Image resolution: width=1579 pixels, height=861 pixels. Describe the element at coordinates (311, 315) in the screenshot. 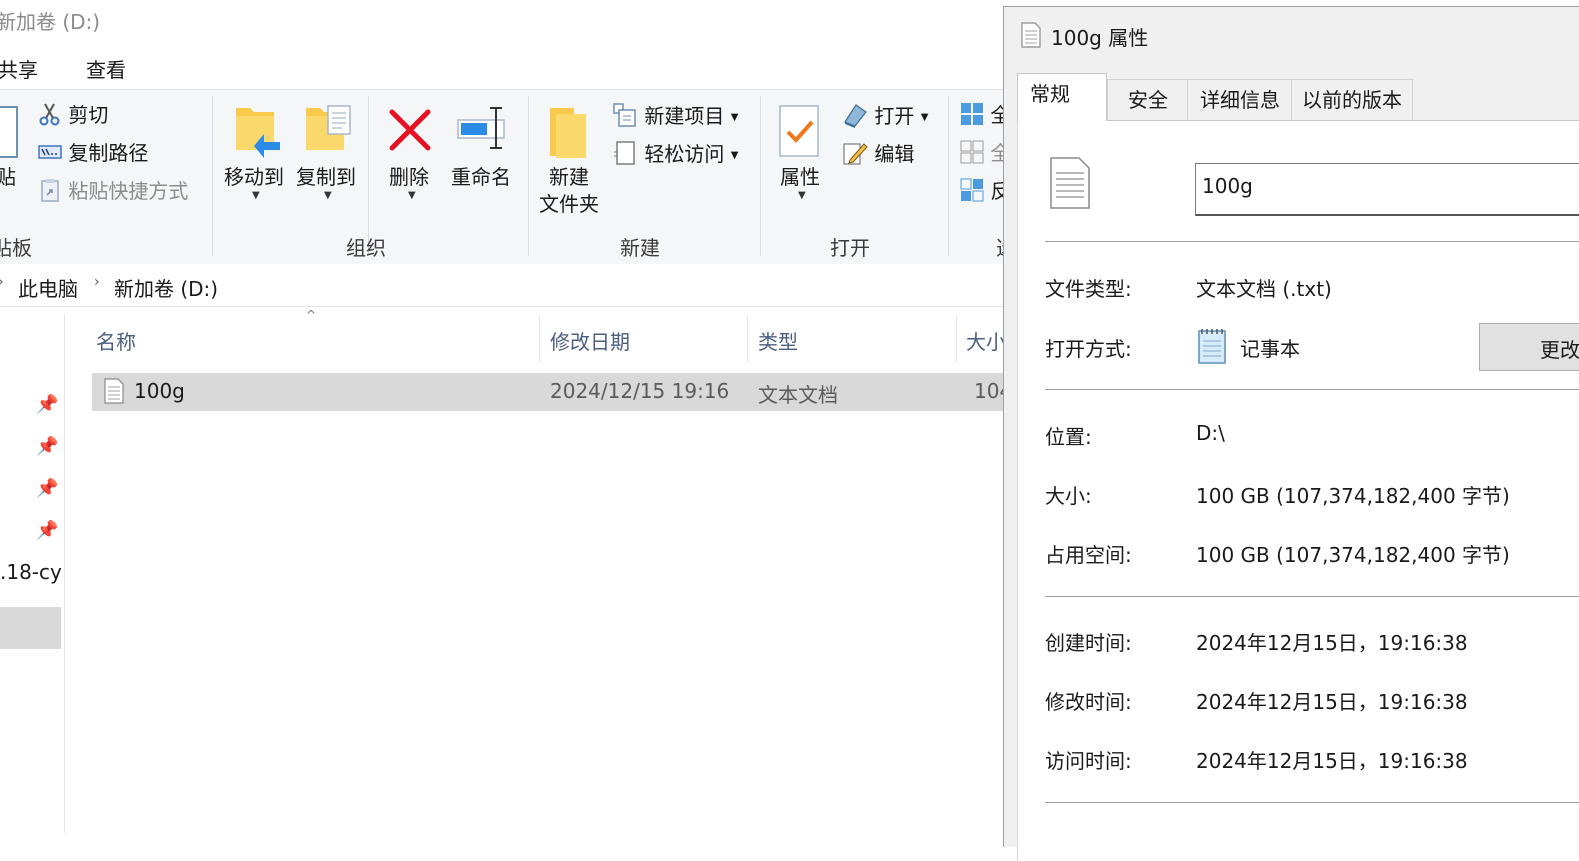

I see `sort-ascending-icon: ^` at that location.